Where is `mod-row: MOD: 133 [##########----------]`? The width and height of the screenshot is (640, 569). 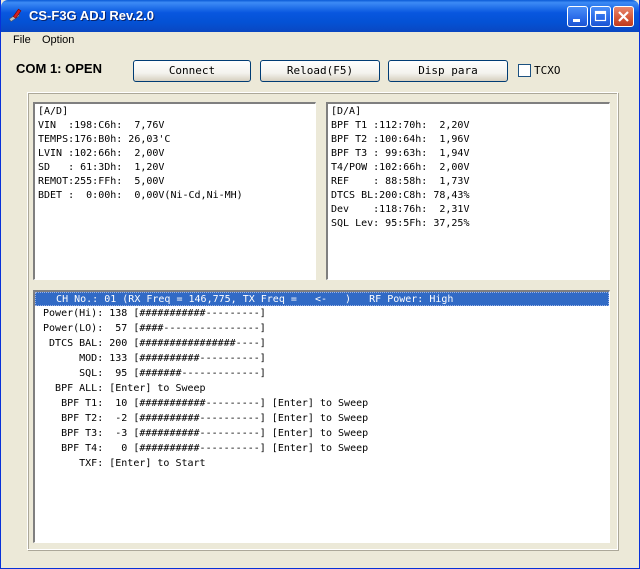 mod-row: MOD: 133 [##########----------] is located at coordinates (322, 358).